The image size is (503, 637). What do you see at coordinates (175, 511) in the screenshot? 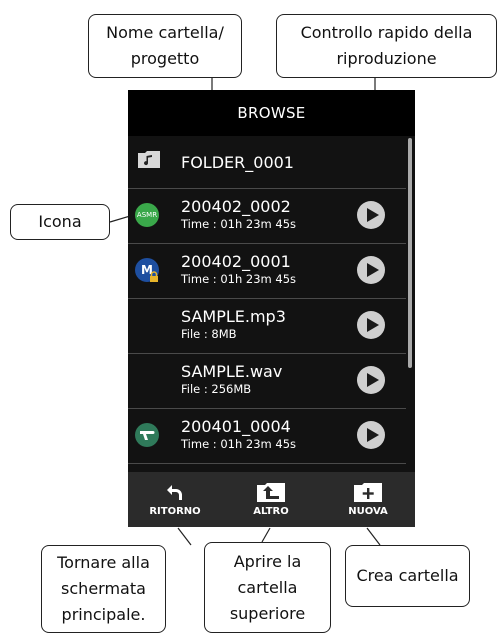
I see `back-label: RITORNO` at bounding box center [175, 511].